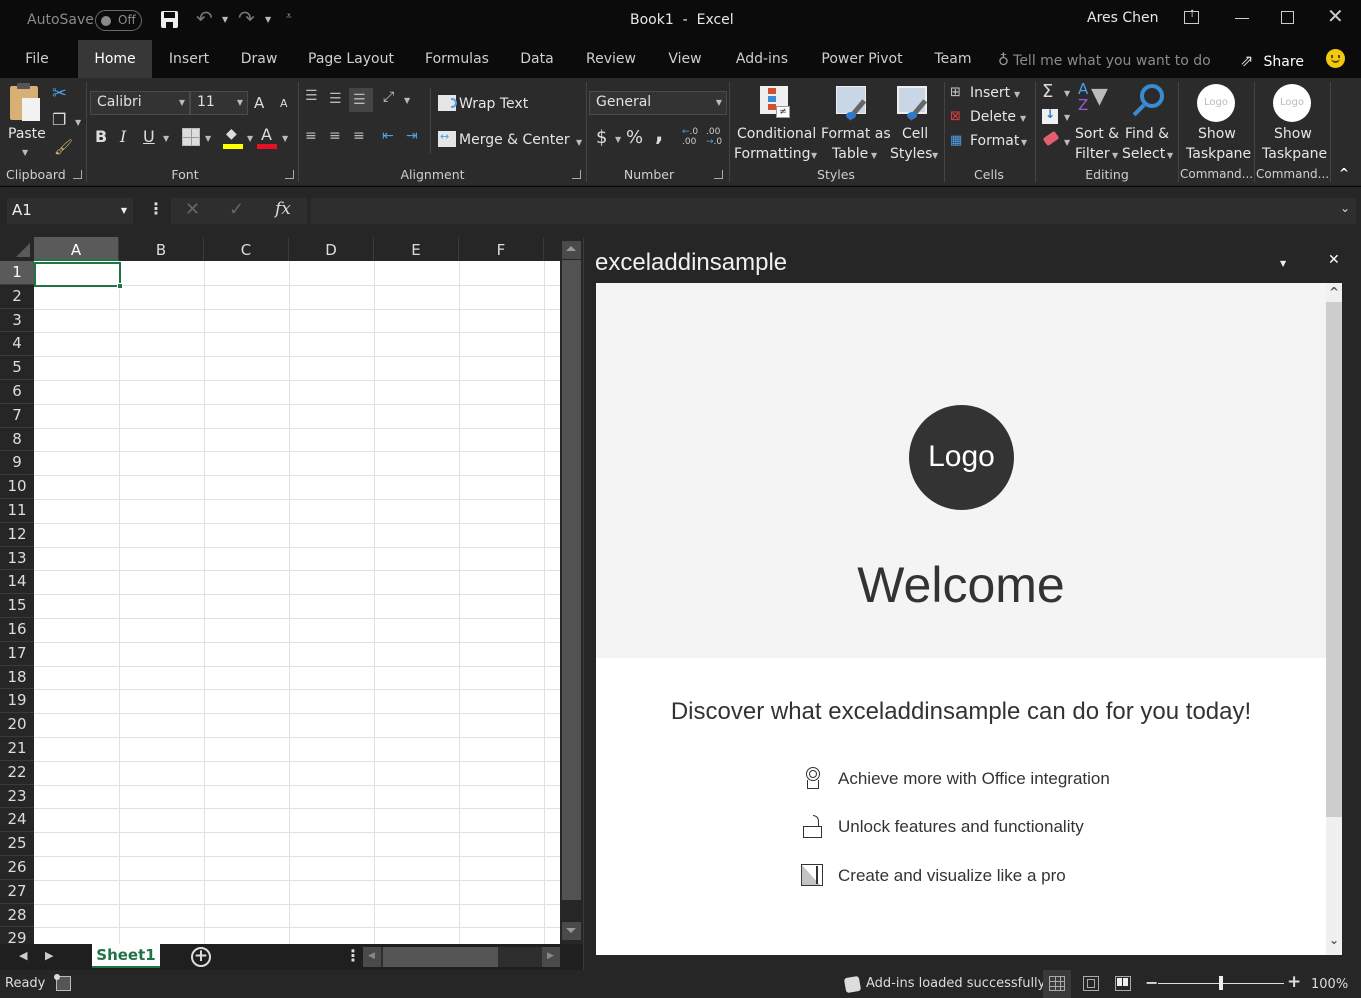 The width and height of the screenshot is (1361, 998). What do you see at coordinates (1334, 292) in the screenshot?
I see `taskpane-scroll-up-icon: ^` at bounding box center [1334, 292].